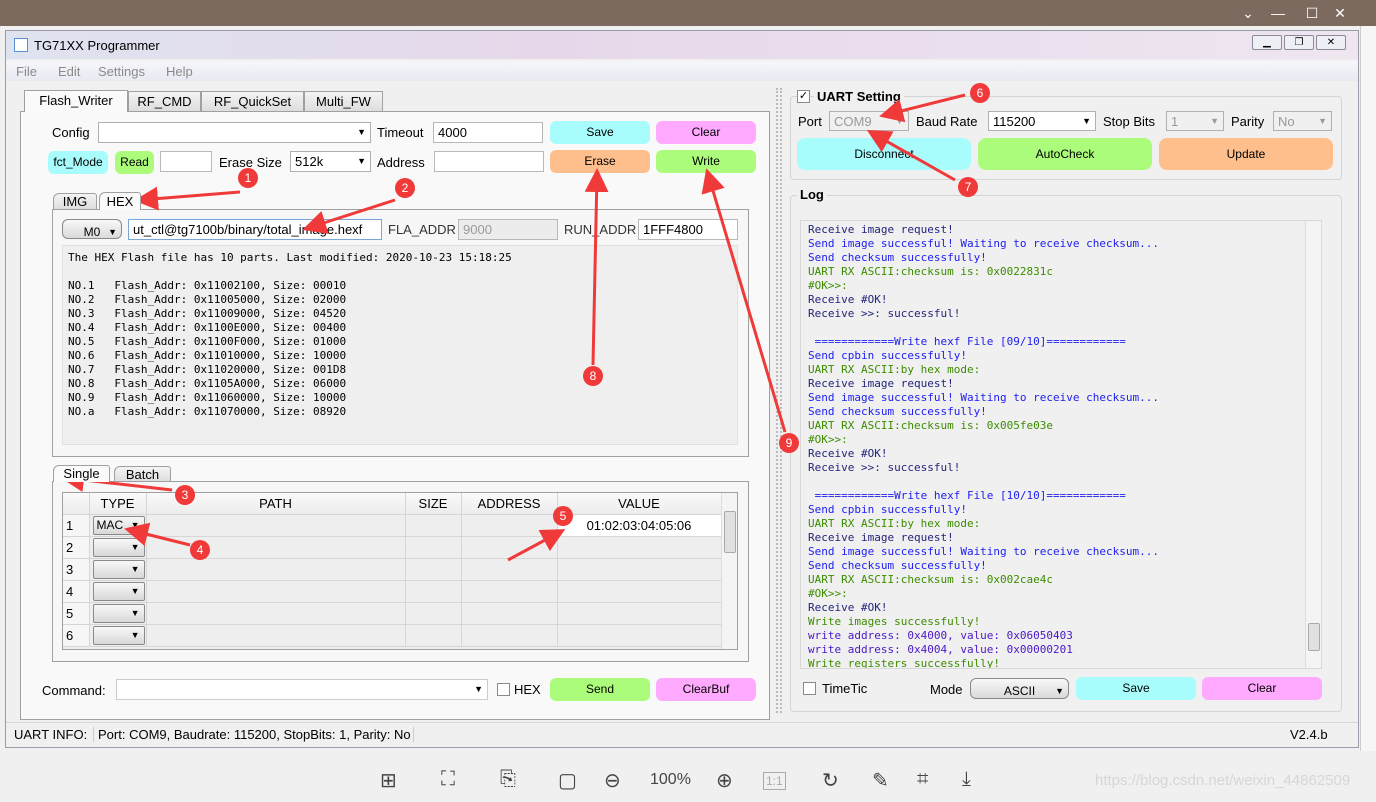 The height and width of the screenshot is (802, 1376). I want to click on minimize-button: ▁, so click(1267, 42).